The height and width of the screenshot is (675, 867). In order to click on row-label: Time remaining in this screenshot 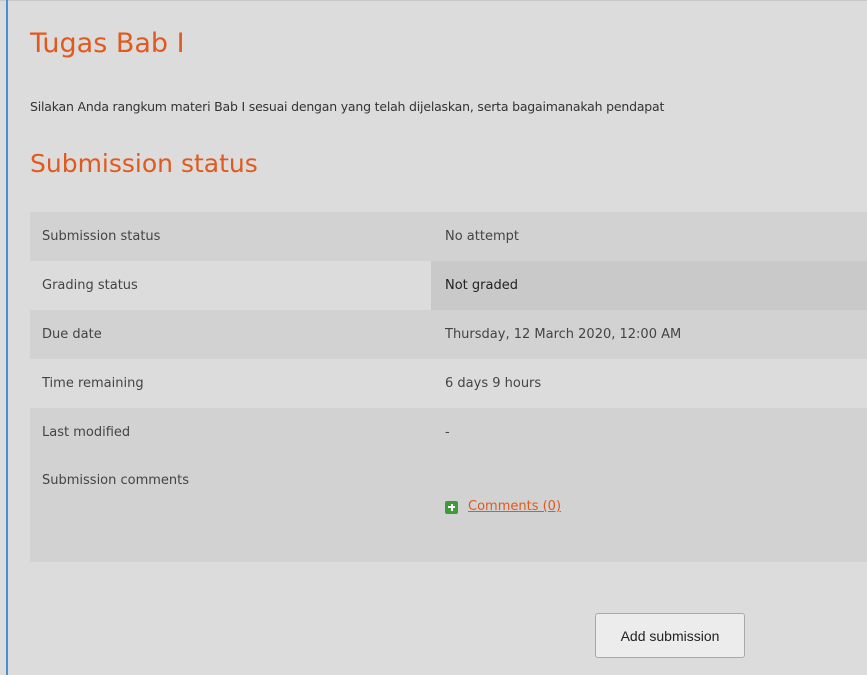, I will do `click(230, 383)`.